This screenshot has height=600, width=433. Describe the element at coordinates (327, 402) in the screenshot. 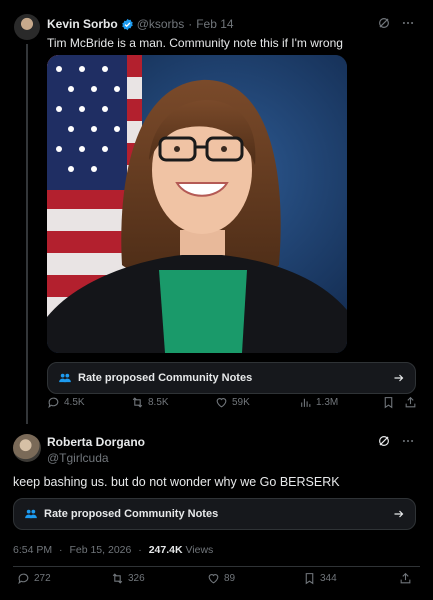

I see `view-count: 1.3M` at that location.